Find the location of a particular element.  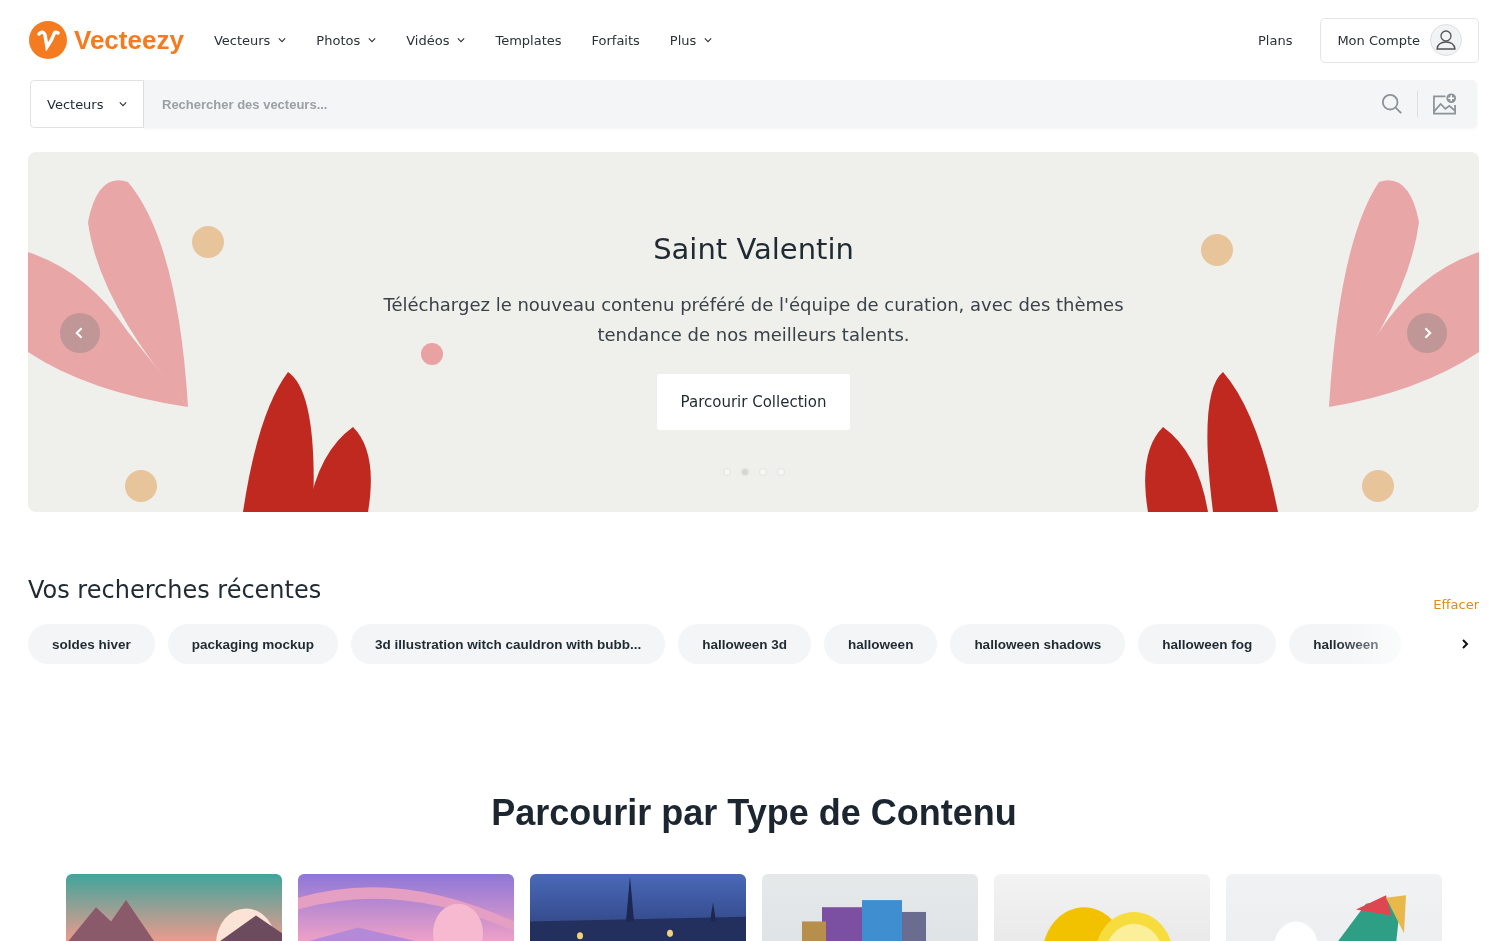

search-icon is located at coordinates (1392, 104).